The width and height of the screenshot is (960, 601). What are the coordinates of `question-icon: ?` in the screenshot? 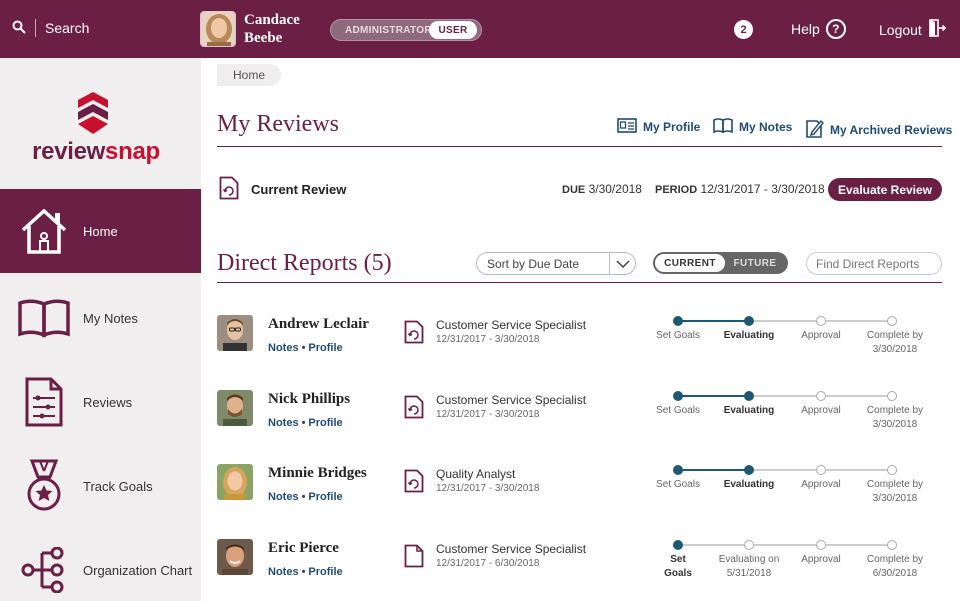 It's located at (835, 29).